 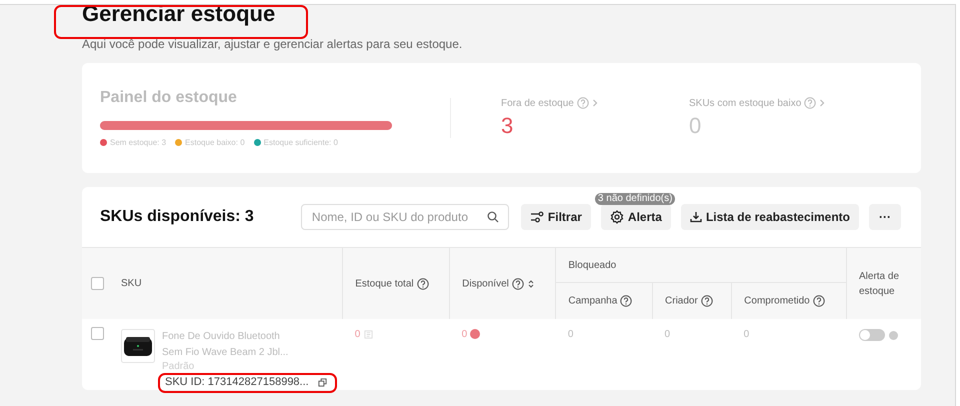 I want to click on stat-label: Fora de estoque, so click(x=537, y=103).